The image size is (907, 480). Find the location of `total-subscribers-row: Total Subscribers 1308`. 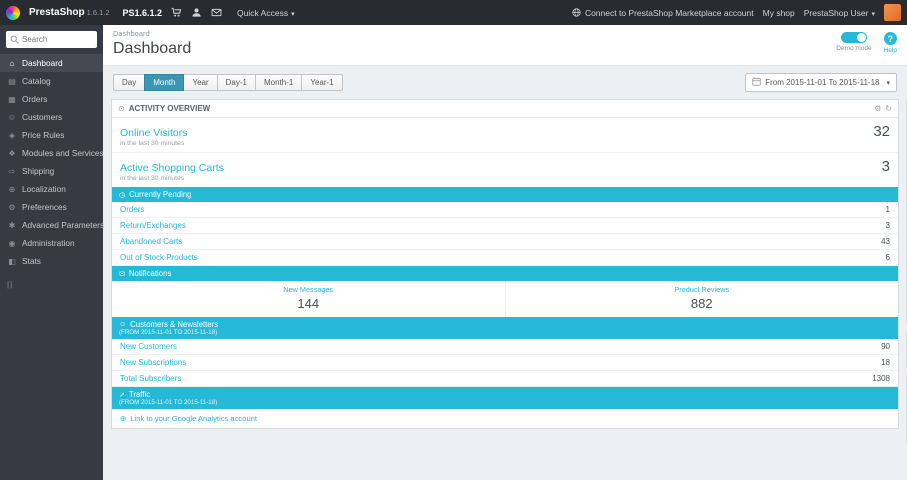

total-subscribers-row: Total Subscribers 1308 is located at coordinates (505, 379).